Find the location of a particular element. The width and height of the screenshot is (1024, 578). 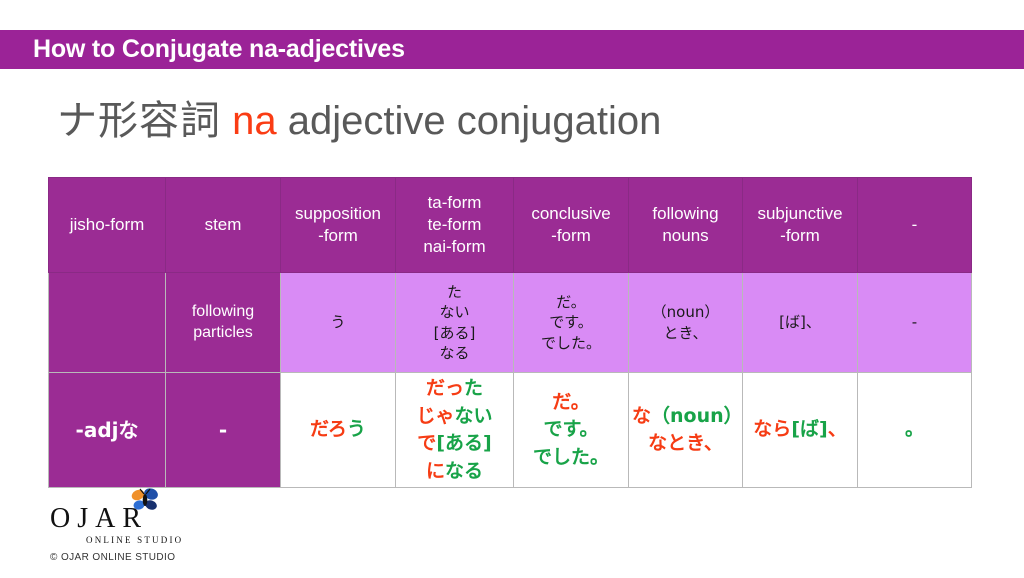

cell-text: following particles is located at coordinates (223, 323).